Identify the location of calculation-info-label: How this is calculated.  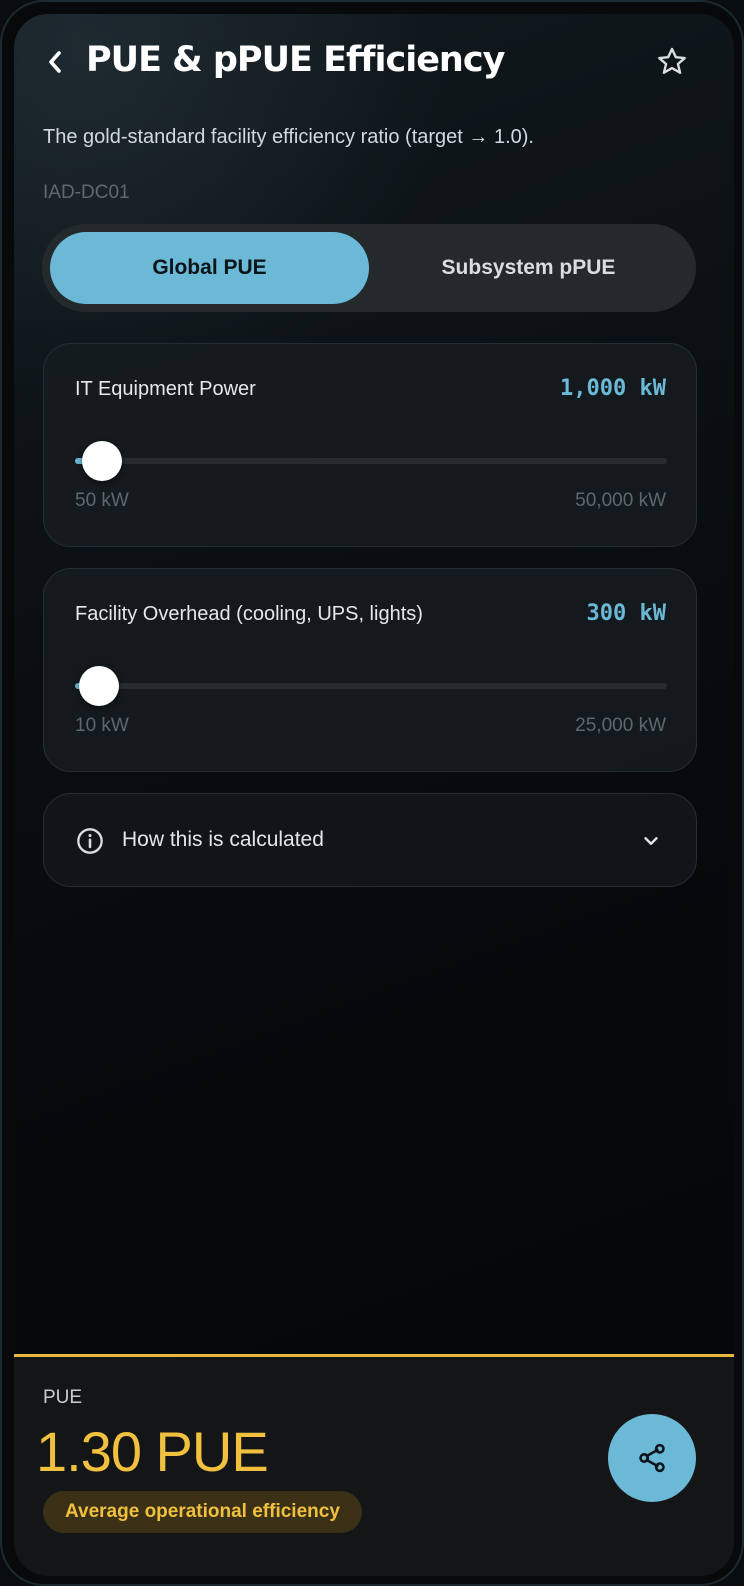
(223, 839).